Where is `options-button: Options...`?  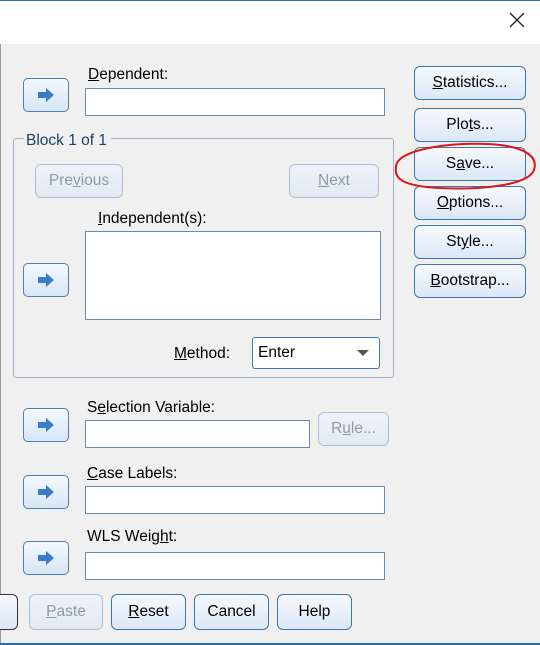 options-button: Options... is located at coordinates (470, 203).